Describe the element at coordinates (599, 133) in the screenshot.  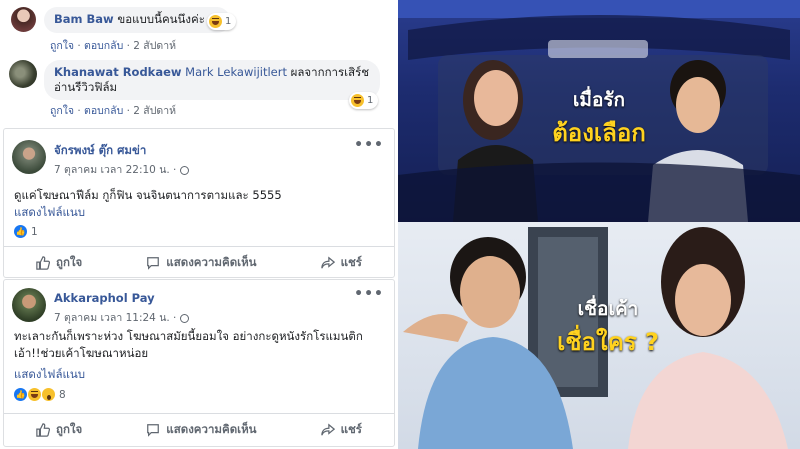
I see `ad-caption-line2: ต้องเลือก` at that location.